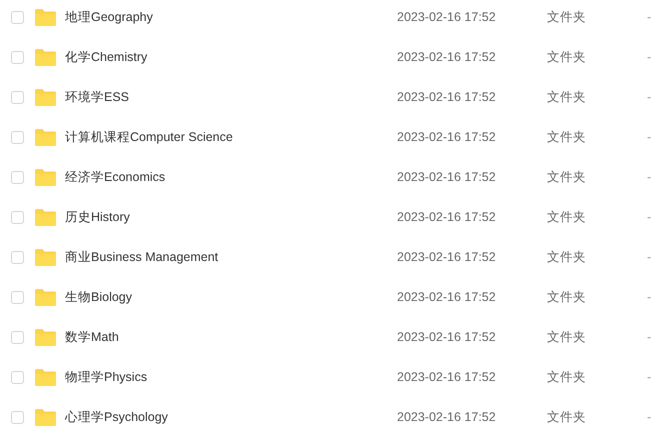  Describe the element at coordinates (231, 257) in the screenshot. I see `file-name: 商业Business Management` at that location.